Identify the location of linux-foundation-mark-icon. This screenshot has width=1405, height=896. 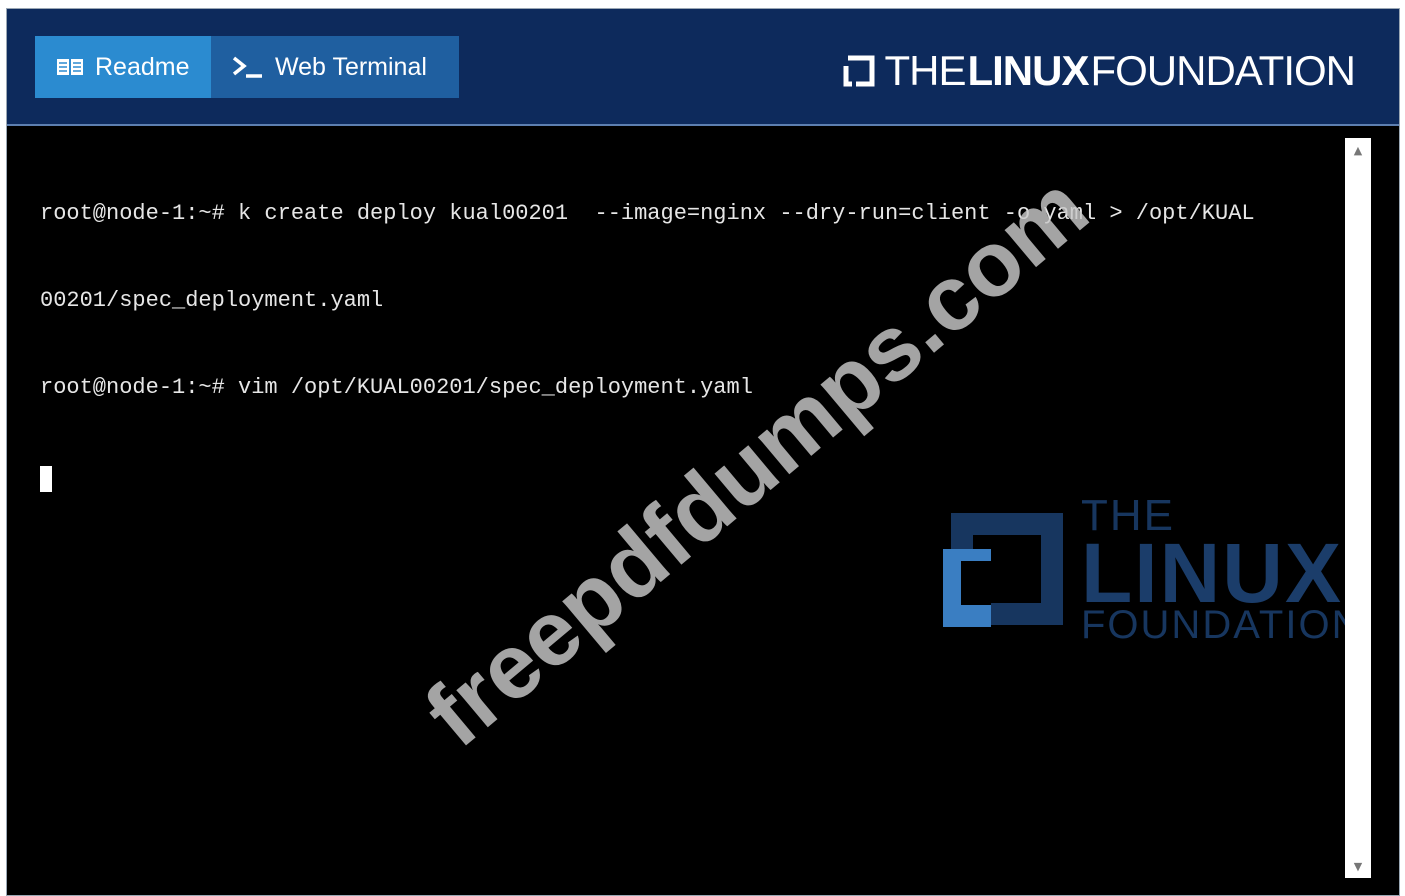
(859, 71).